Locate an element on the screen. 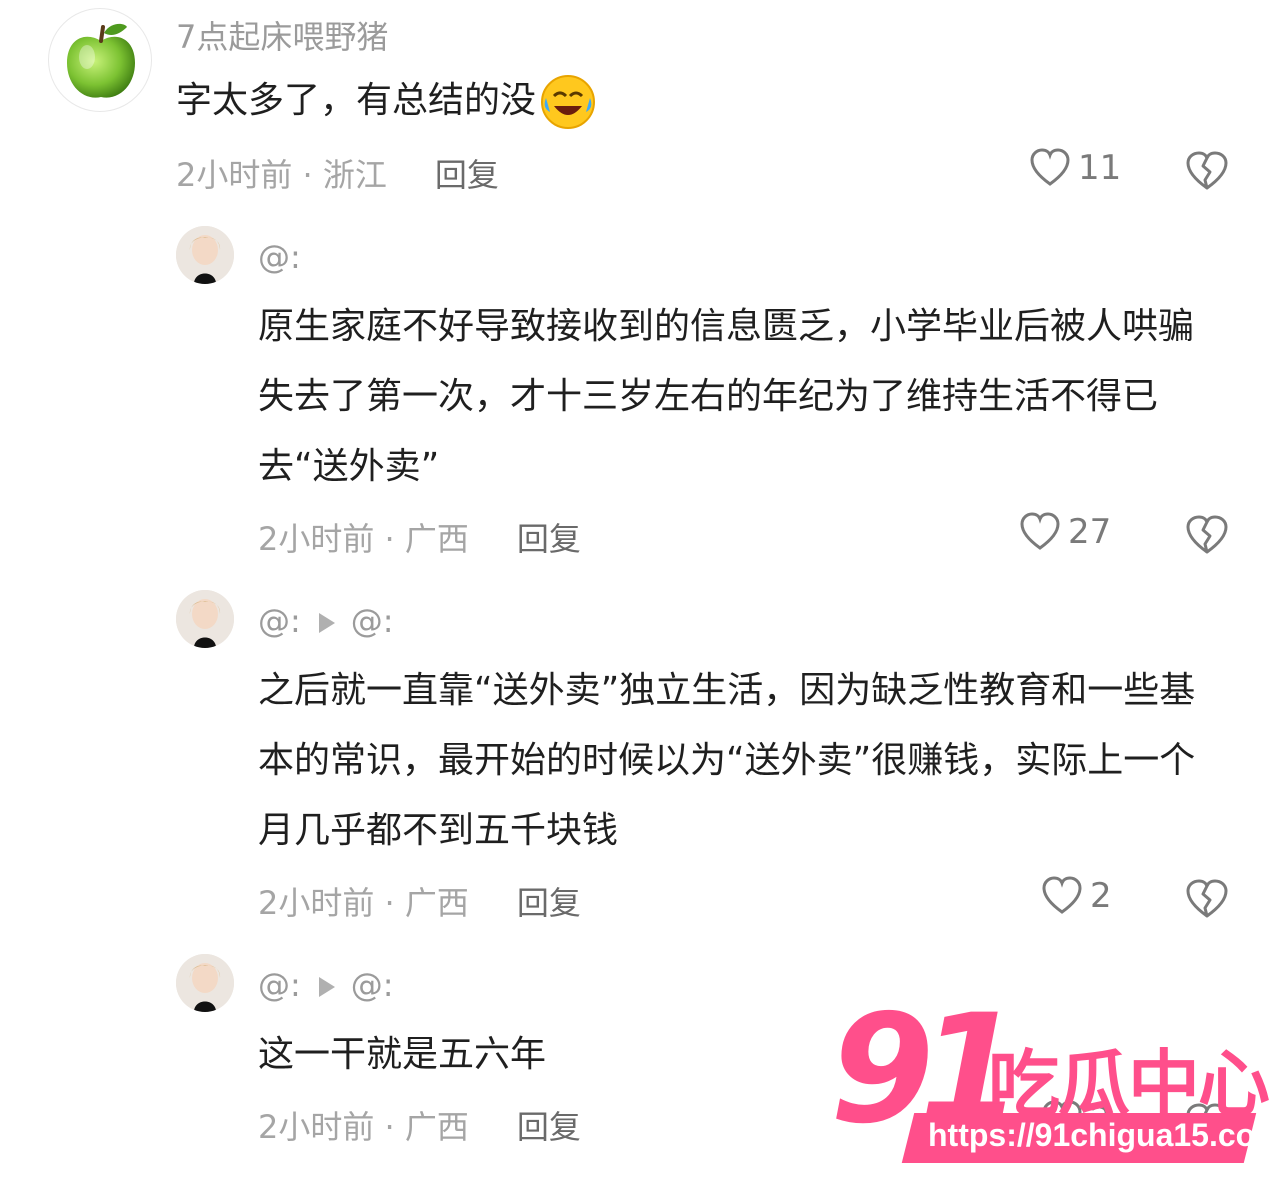 This screenshot has height=1183, width=1280. watermark-url: https://91chigua15.com is located at coordinates (1104, 1135).